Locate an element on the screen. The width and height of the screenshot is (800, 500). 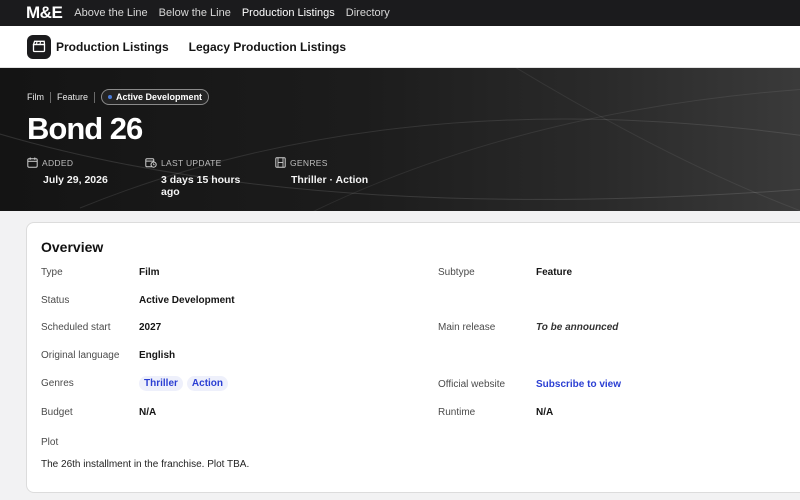
field-label: Budget is located at coordinates (57, 412).